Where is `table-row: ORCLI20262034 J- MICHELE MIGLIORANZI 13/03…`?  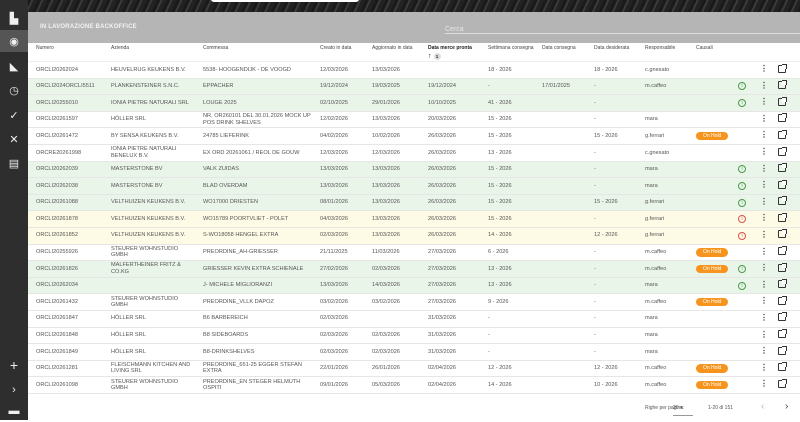 table-row: ORCLI20262034 J- MICHELE MIGLIORANZI 13/03… is located at coordinates (414, 286).